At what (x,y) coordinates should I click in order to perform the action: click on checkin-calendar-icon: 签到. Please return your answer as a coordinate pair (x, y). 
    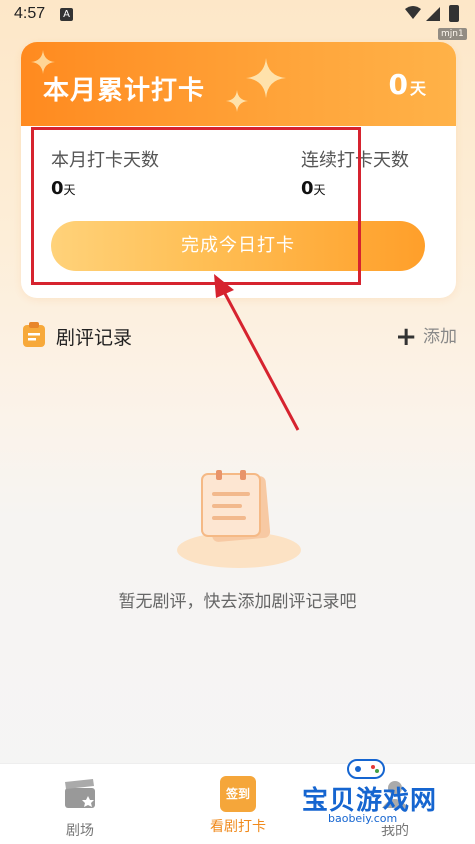
    Looking at the image, I should click on (238, 794).